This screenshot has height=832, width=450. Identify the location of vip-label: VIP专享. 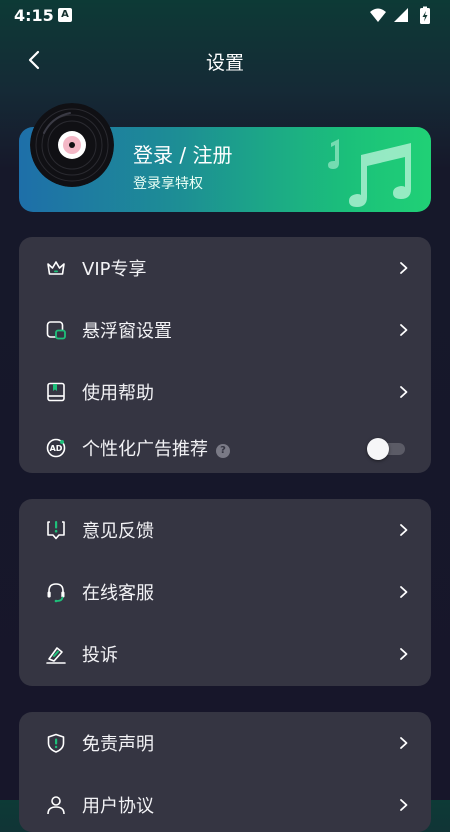
(114, 269).